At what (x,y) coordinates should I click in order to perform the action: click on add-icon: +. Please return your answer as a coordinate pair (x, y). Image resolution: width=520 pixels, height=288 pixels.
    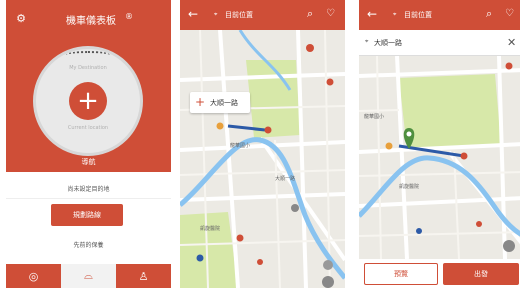
    Looking at the image, I should click on (200, 102).